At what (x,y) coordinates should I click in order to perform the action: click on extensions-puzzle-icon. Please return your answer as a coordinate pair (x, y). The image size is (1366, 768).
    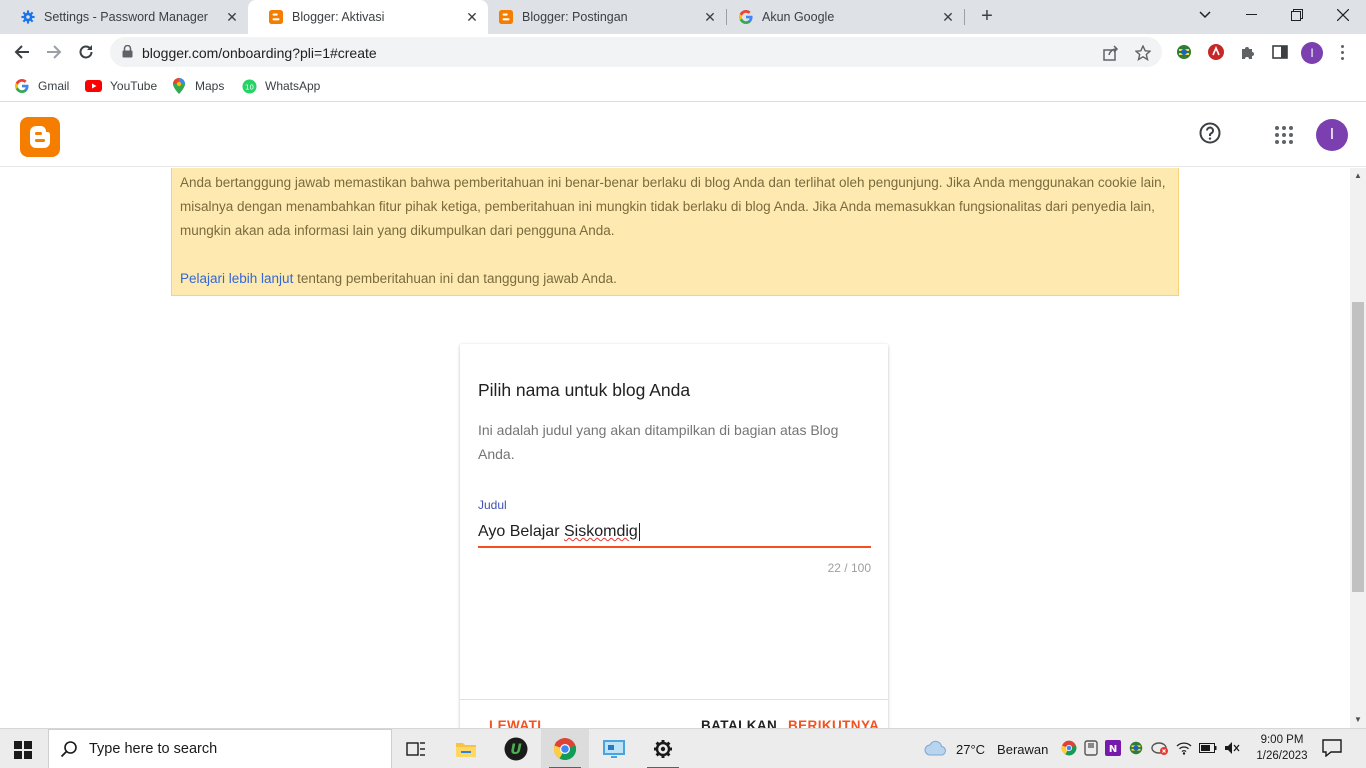
    Looking at the image, I should click on (1248, 52).